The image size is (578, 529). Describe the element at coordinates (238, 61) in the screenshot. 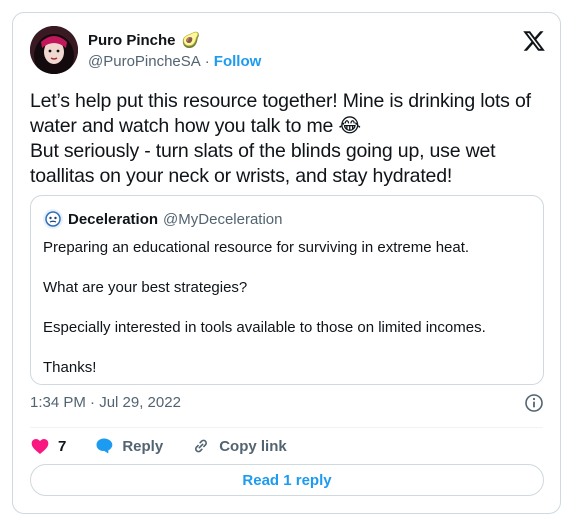

I see `follow-button: Follow` at that location.